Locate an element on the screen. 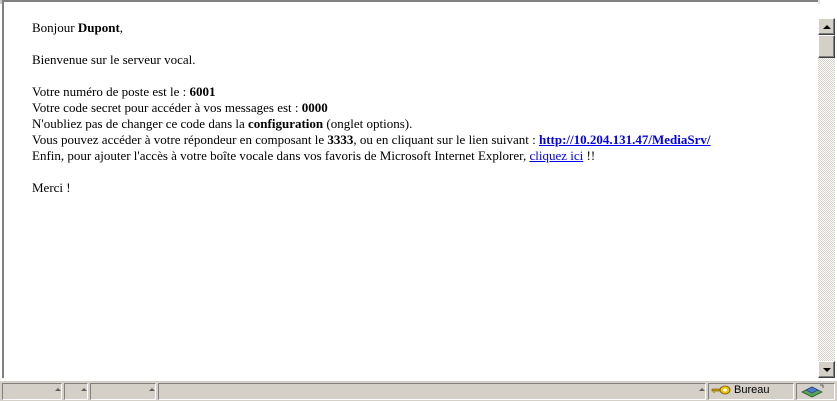 The width and height of the screenshot is (837, 401). add-favorite-link: cliquez ici is located at coordinates (556, 155).